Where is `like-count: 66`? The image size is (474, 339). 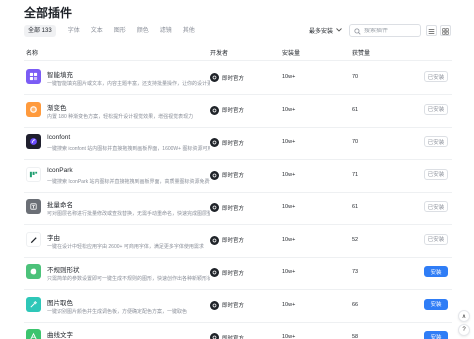 like-count: 66 is located at coordinates (355, 304).